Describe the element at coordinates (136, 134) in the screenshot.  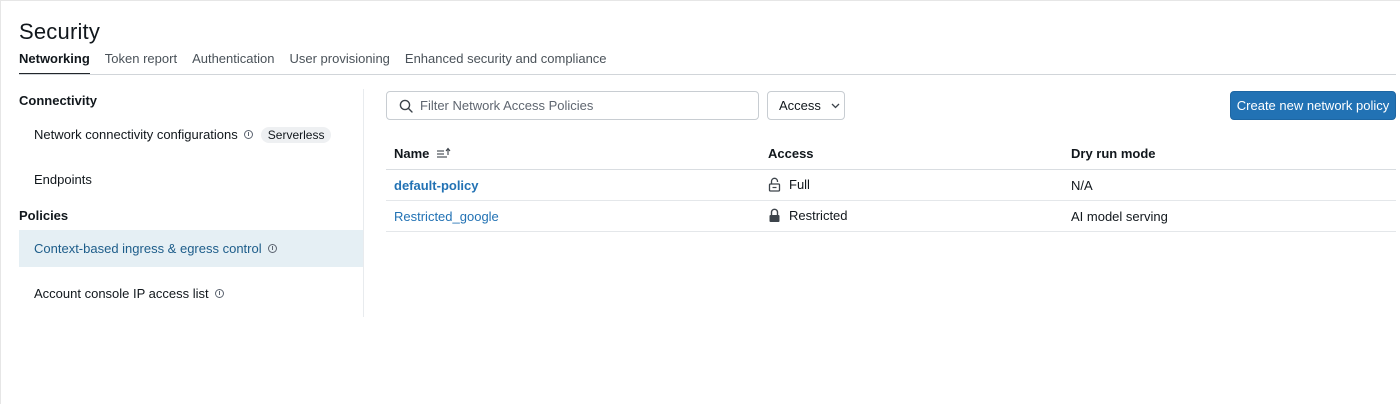
I see `sidebar-item-label: Network connectivity configurations` at that location.